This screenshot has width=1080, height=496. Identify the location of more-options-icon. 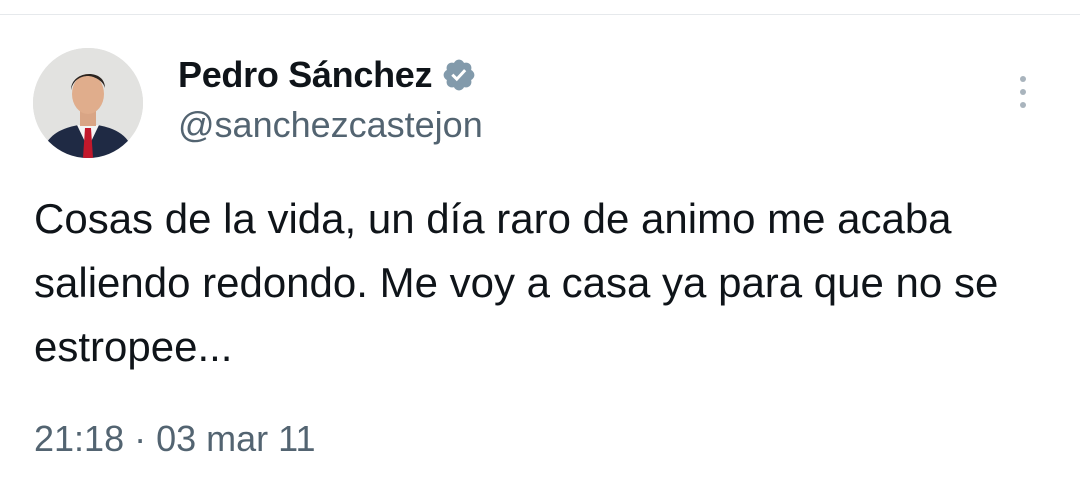
(1023, 92).